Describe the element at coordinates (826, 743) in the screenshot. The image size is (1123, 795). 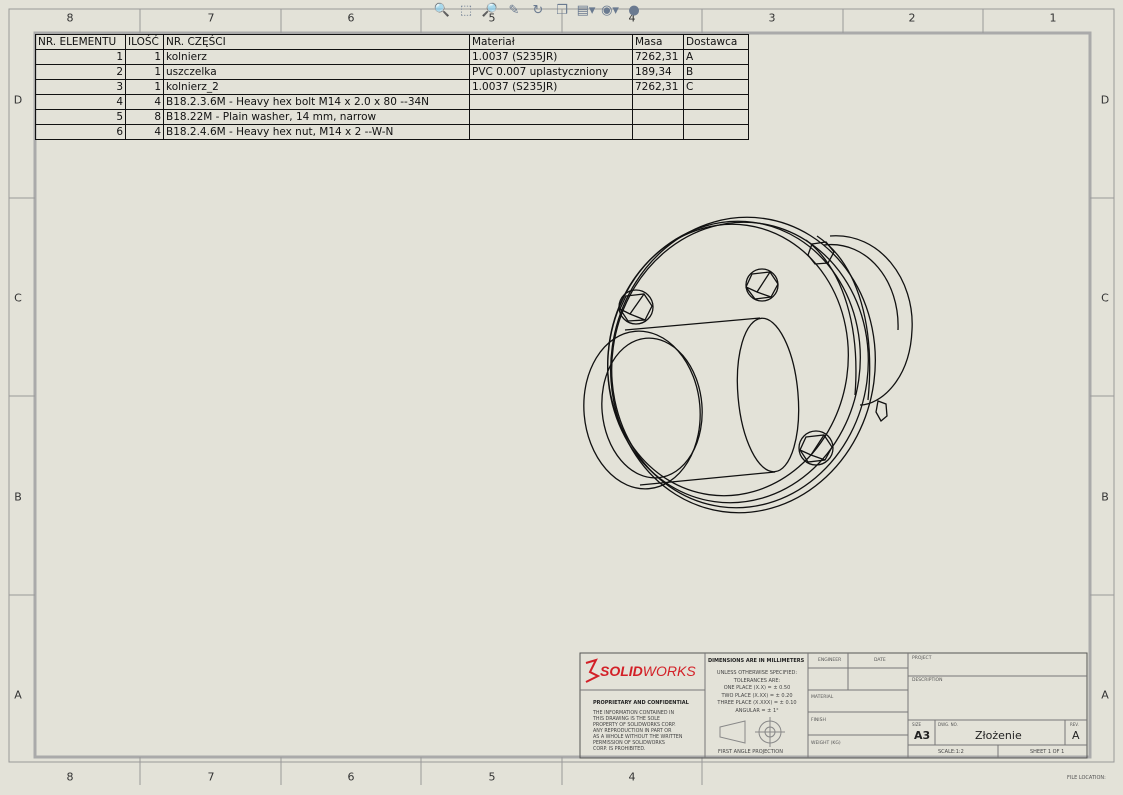
I see `weight-label: WEIGHT (KG)` at that location.